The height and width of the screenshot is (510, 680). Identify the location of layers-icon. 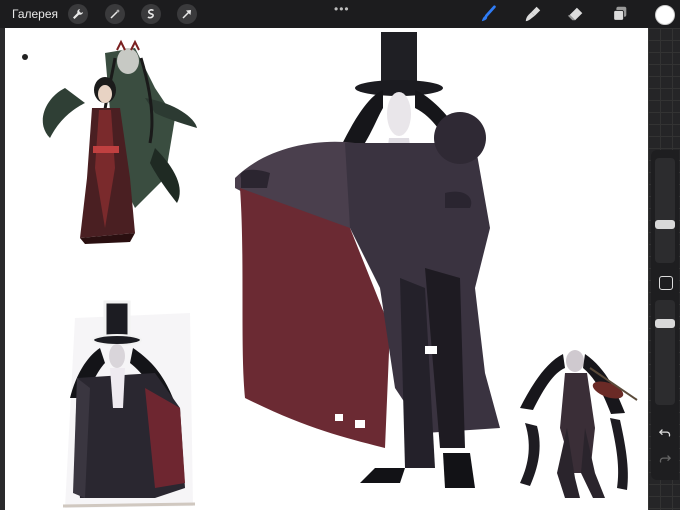
(620, 14).